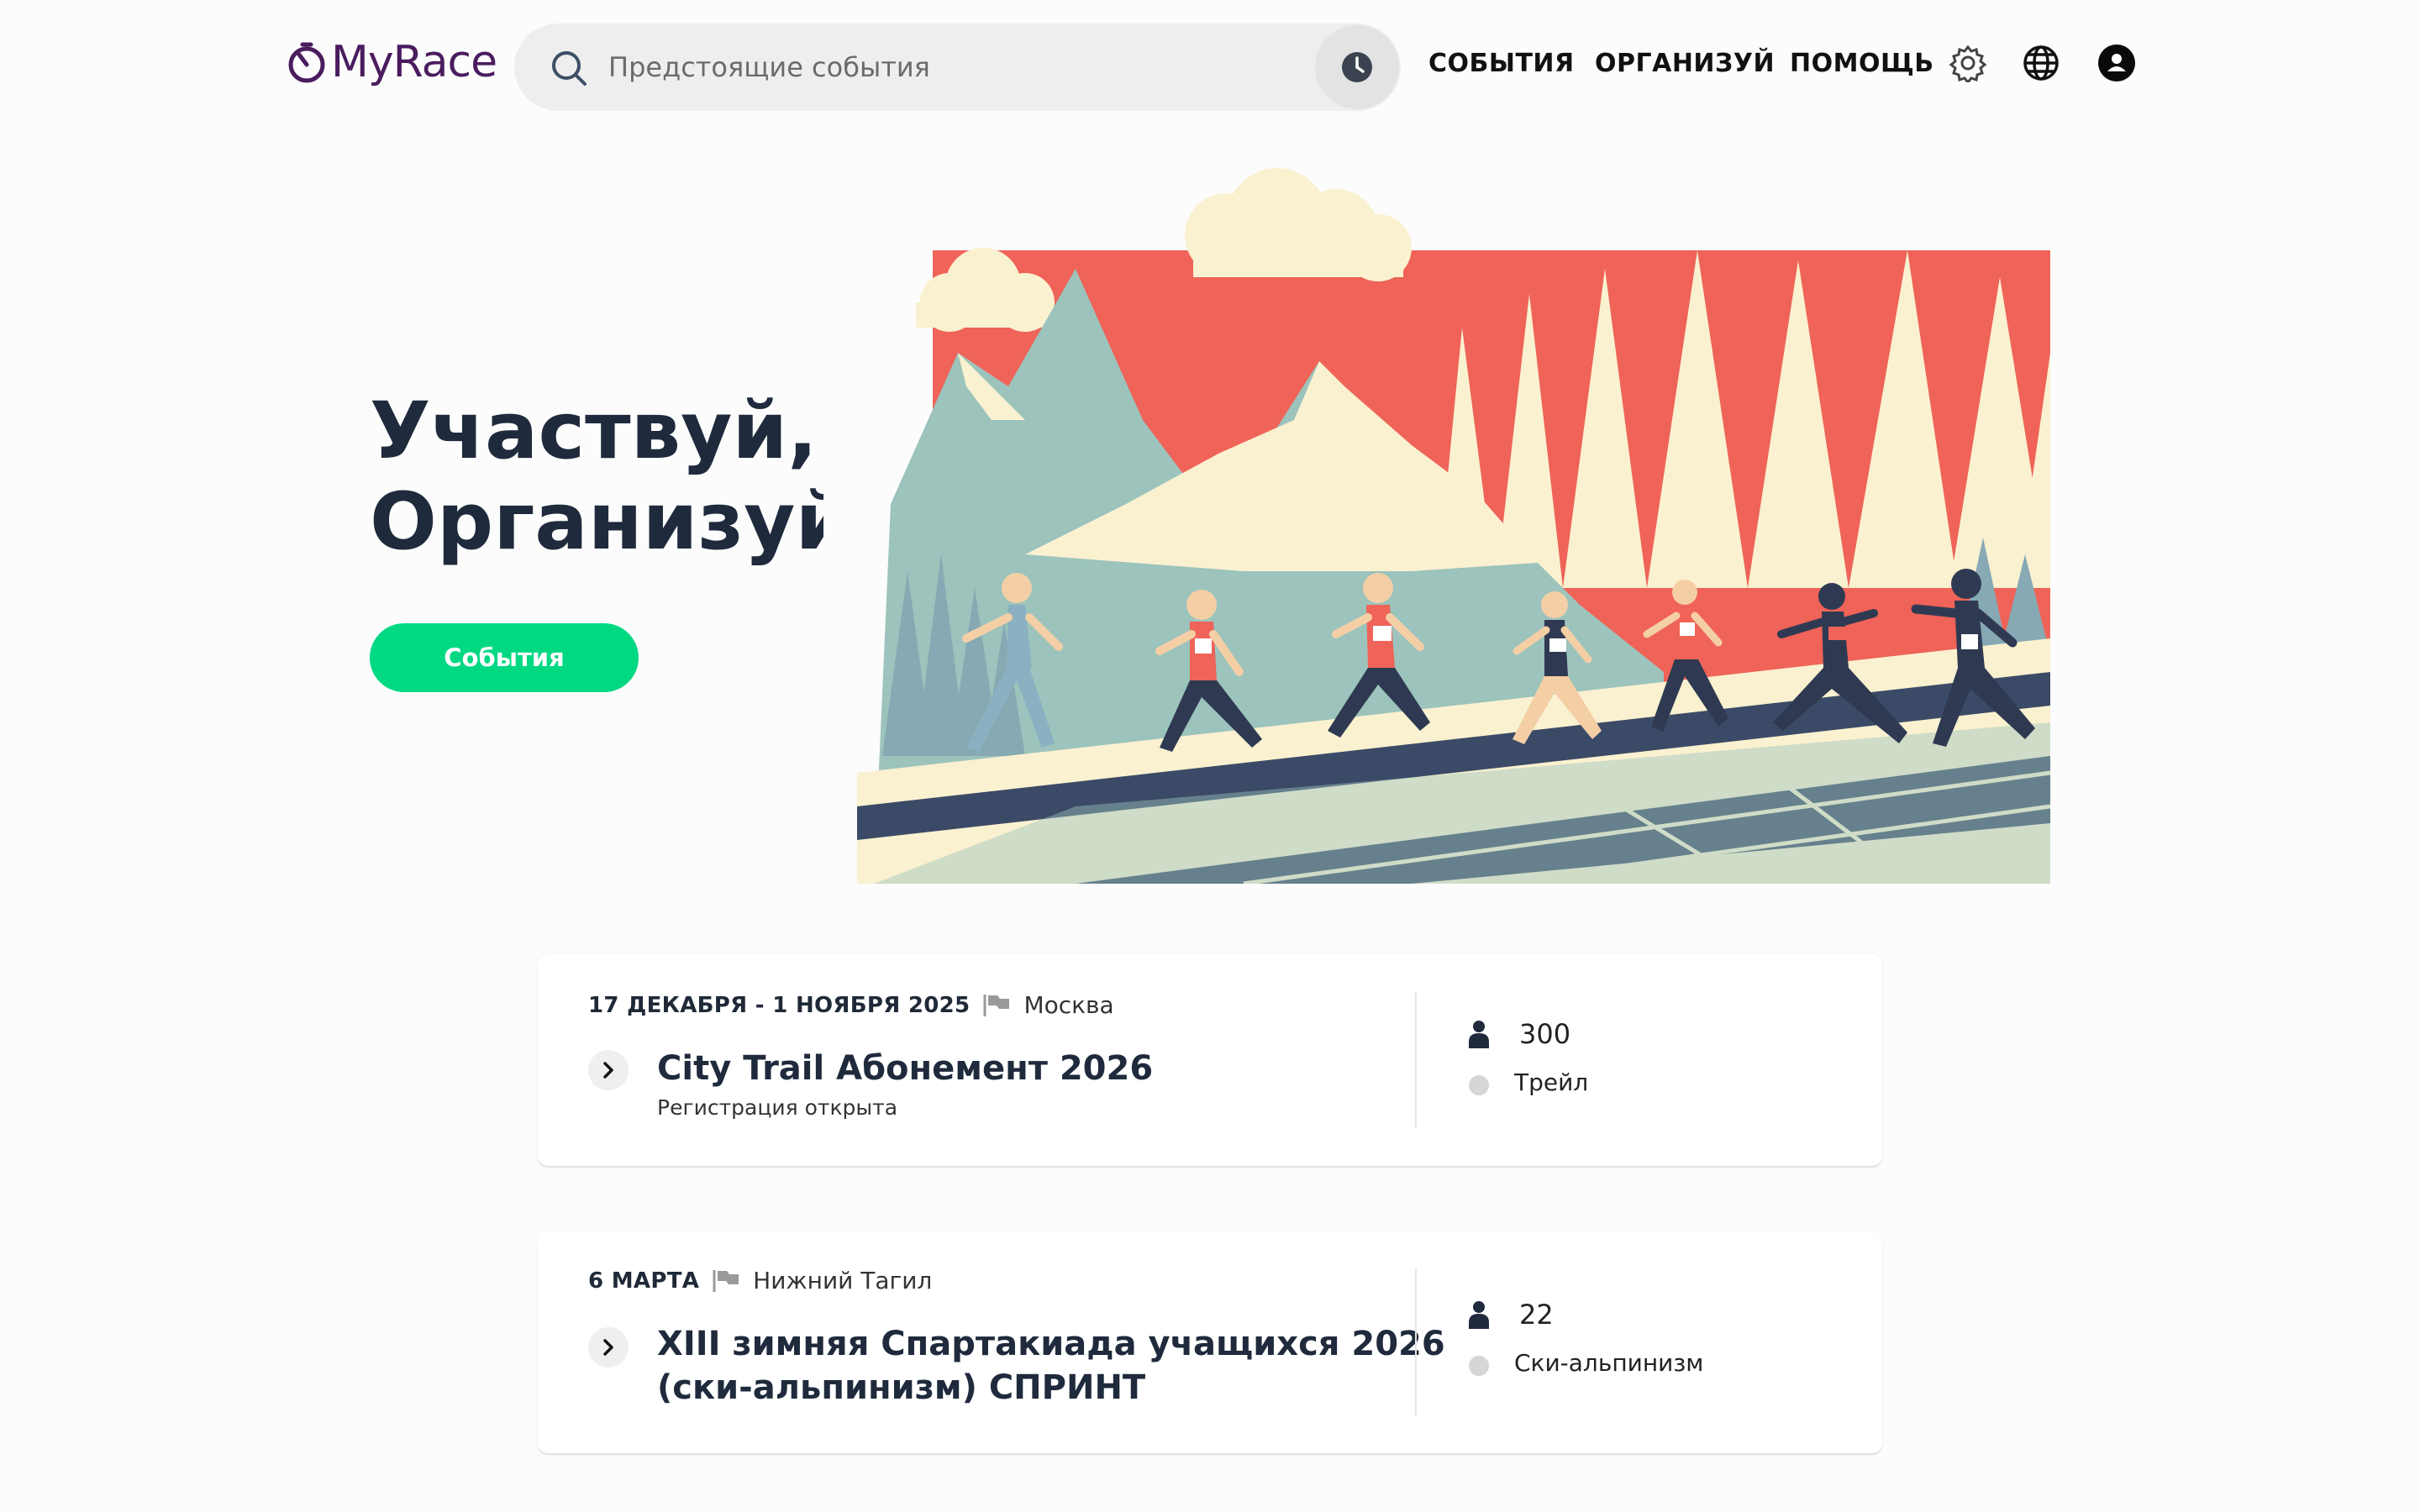  I want to click on participants-count: 300, so click(1545, 1034).